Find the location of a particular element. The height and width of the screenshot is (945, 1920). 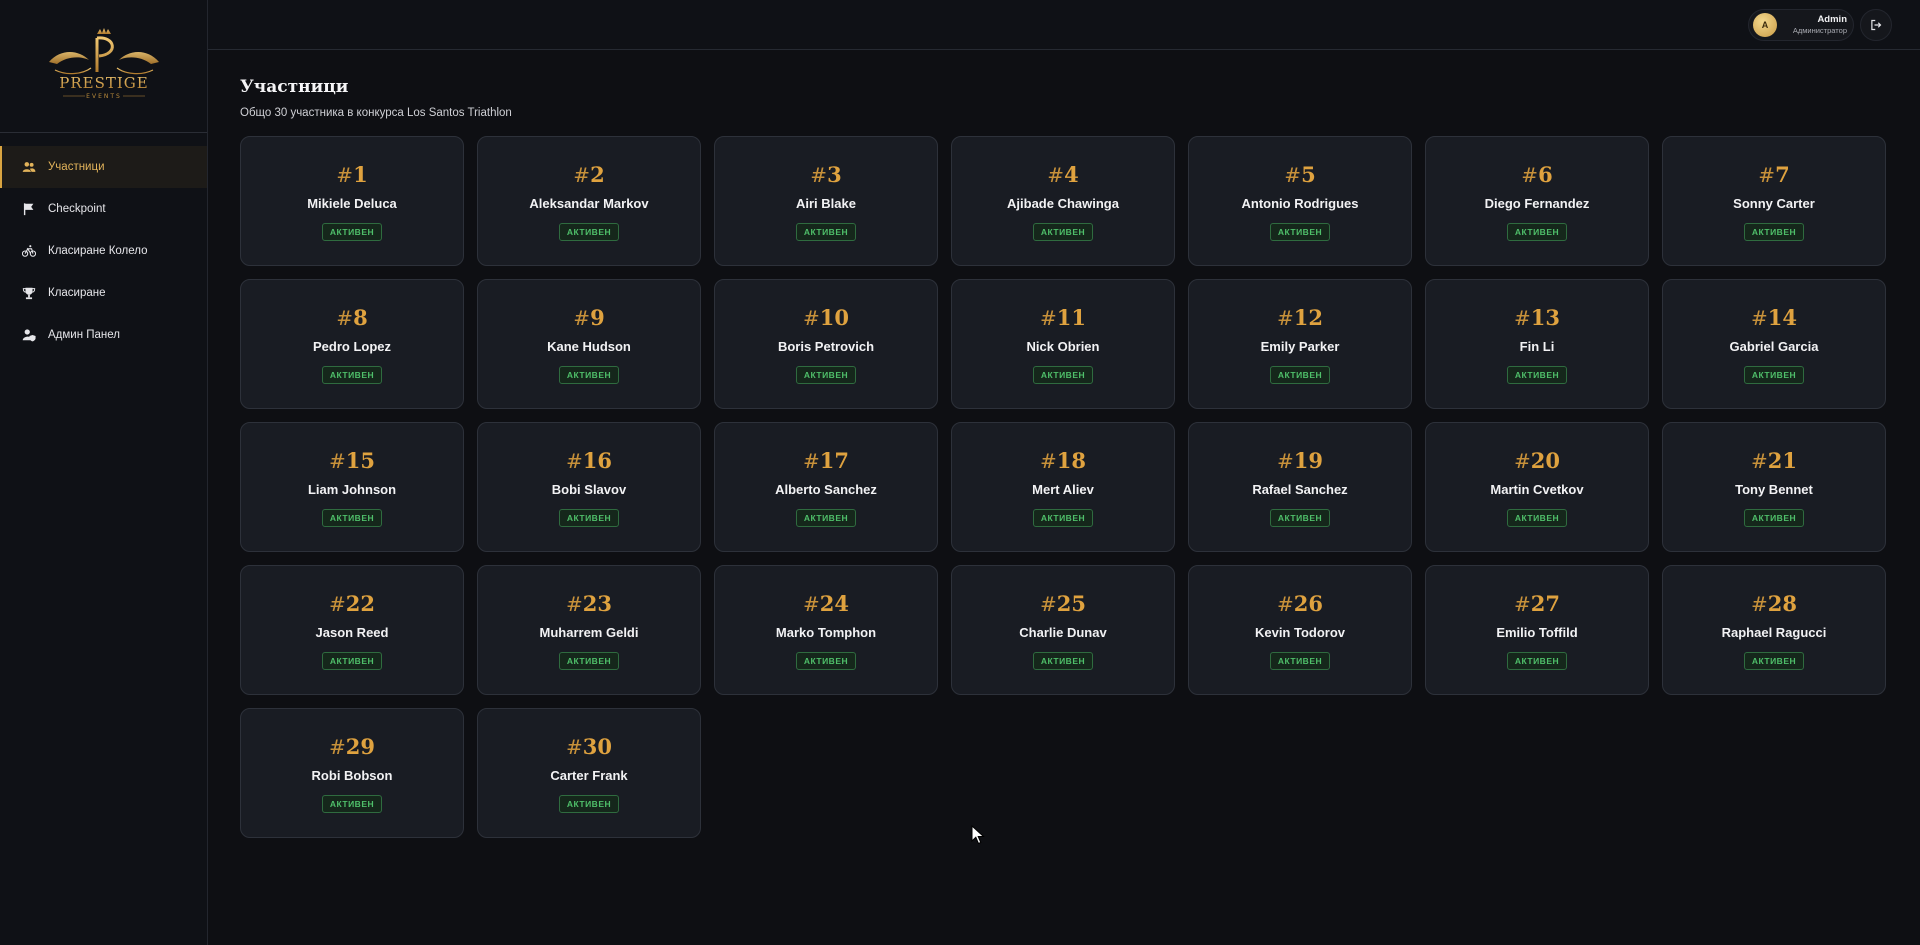

participant-card: #26 Kevin Todorov АКТИВЕН is located at coordinates (1300, 630).